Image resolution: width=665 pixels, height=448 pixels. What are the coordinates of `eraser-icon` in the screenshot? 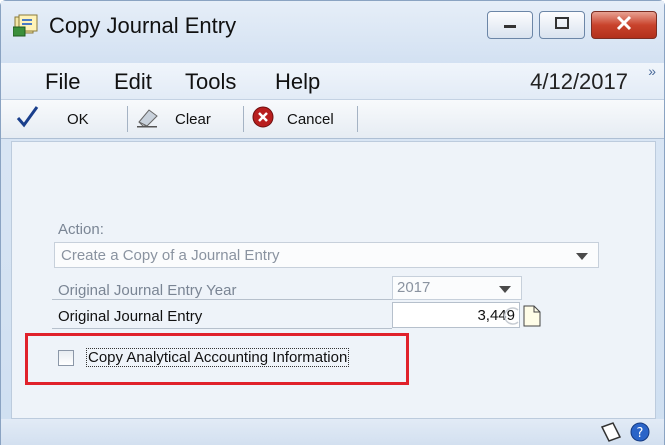 It's located at (148, 119).